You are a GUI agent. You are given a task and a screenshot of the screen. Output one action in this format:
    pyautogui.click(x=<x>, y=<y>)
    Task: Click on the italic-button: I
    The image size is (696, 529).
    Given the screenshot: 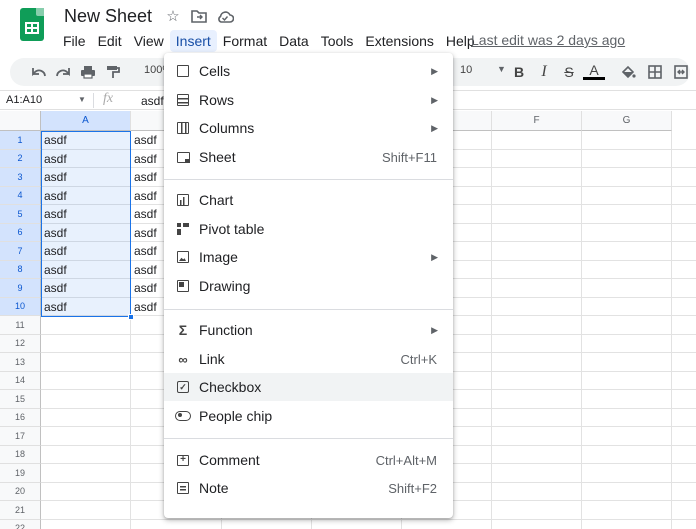 What is the action you would take?
    pyautogui.click(x=544, y=72)
    